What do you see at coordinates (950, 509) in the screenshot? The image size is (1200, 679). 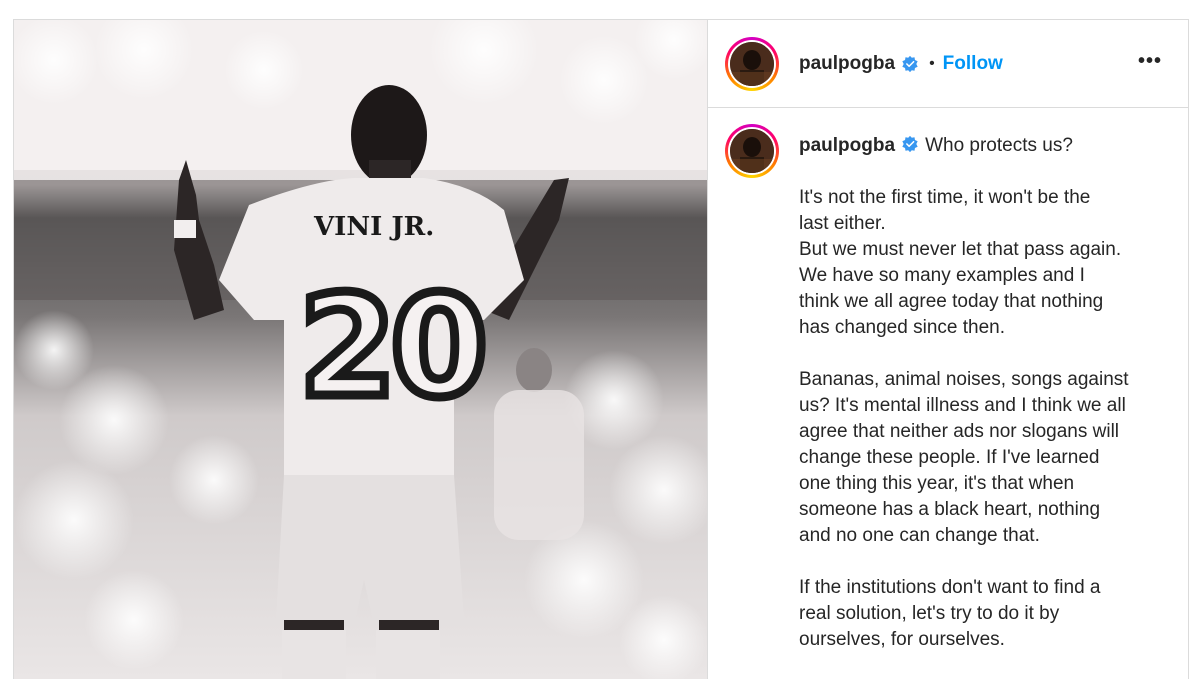 I see `caption-line: someone has a black heart, nothing` at bounding box center [950, 509].